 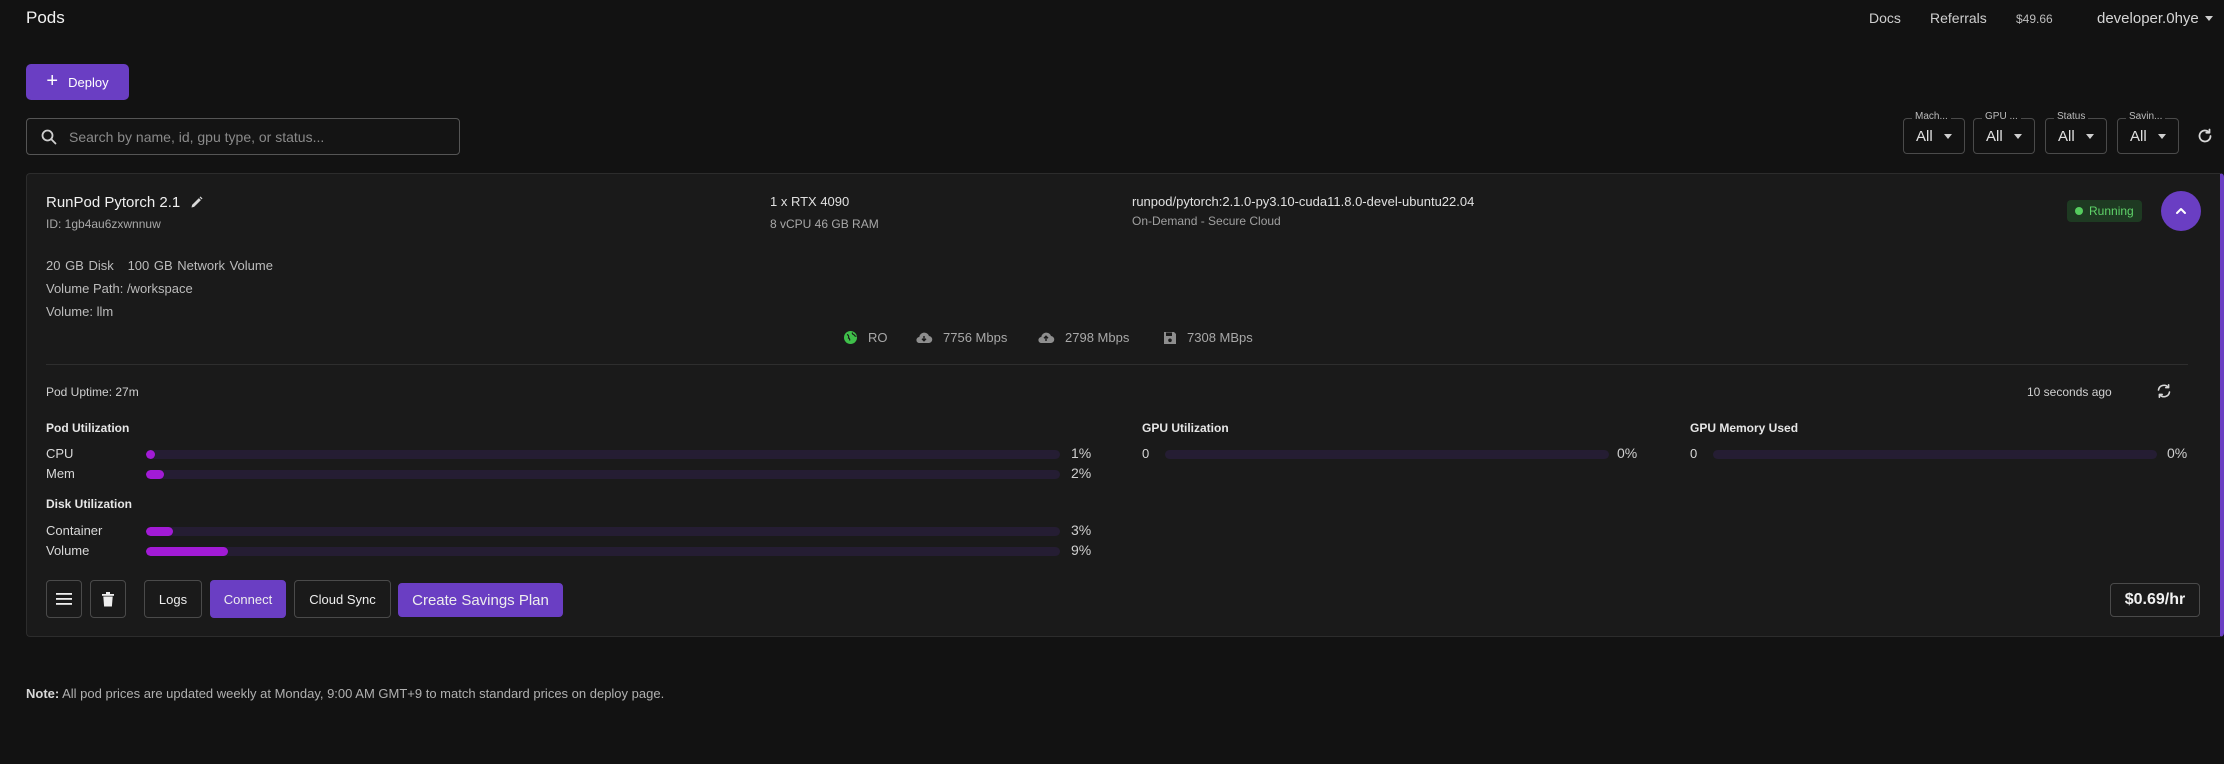 I want to click on hamburger-icon, so click(x=64, y=599).